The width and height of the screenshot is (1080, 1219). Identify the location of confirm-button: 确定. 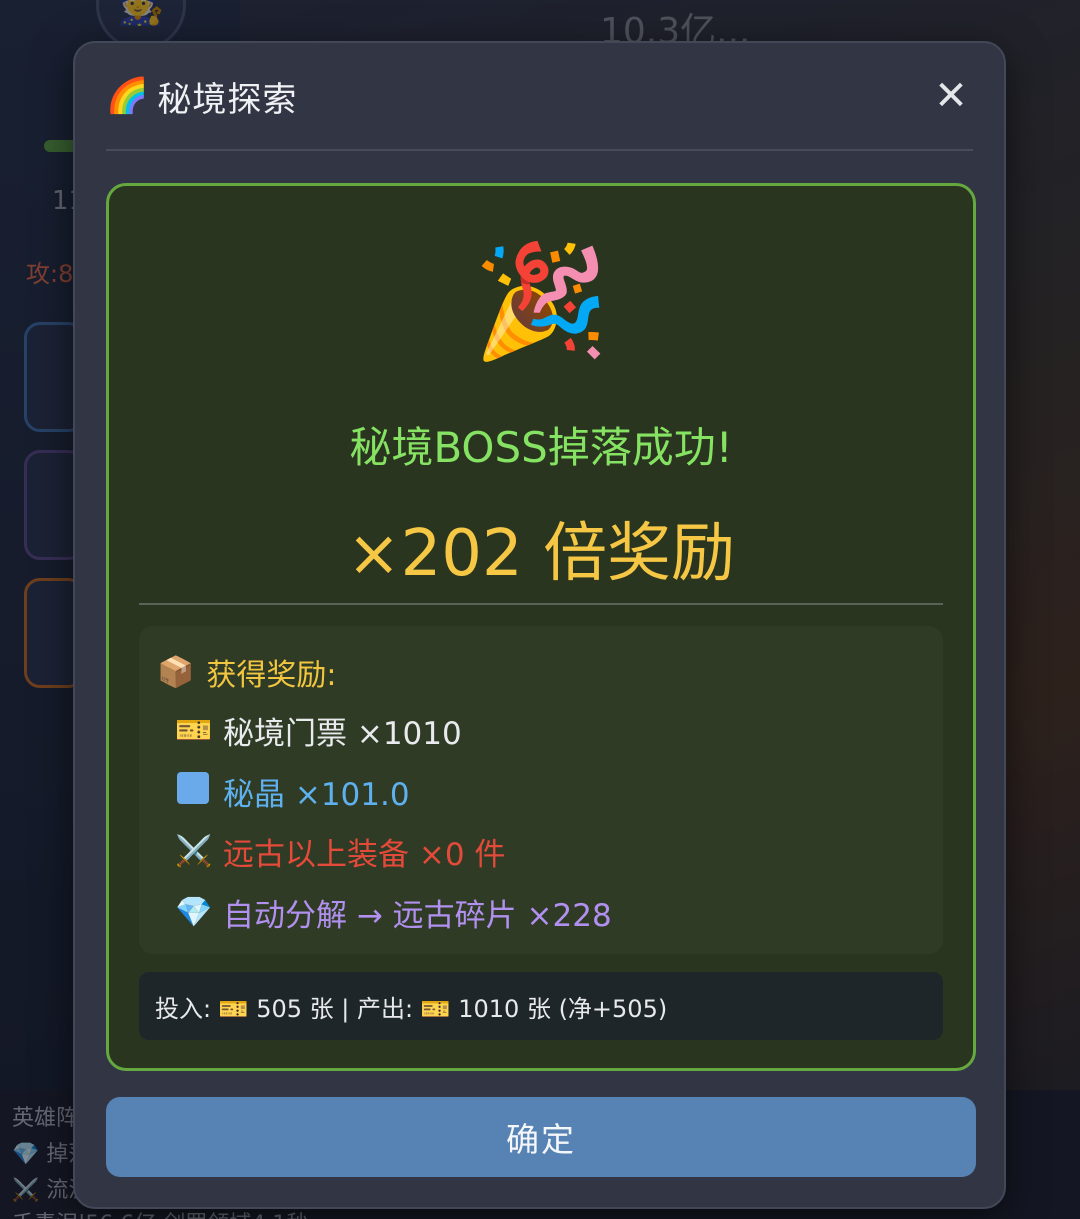
(541, 1137).